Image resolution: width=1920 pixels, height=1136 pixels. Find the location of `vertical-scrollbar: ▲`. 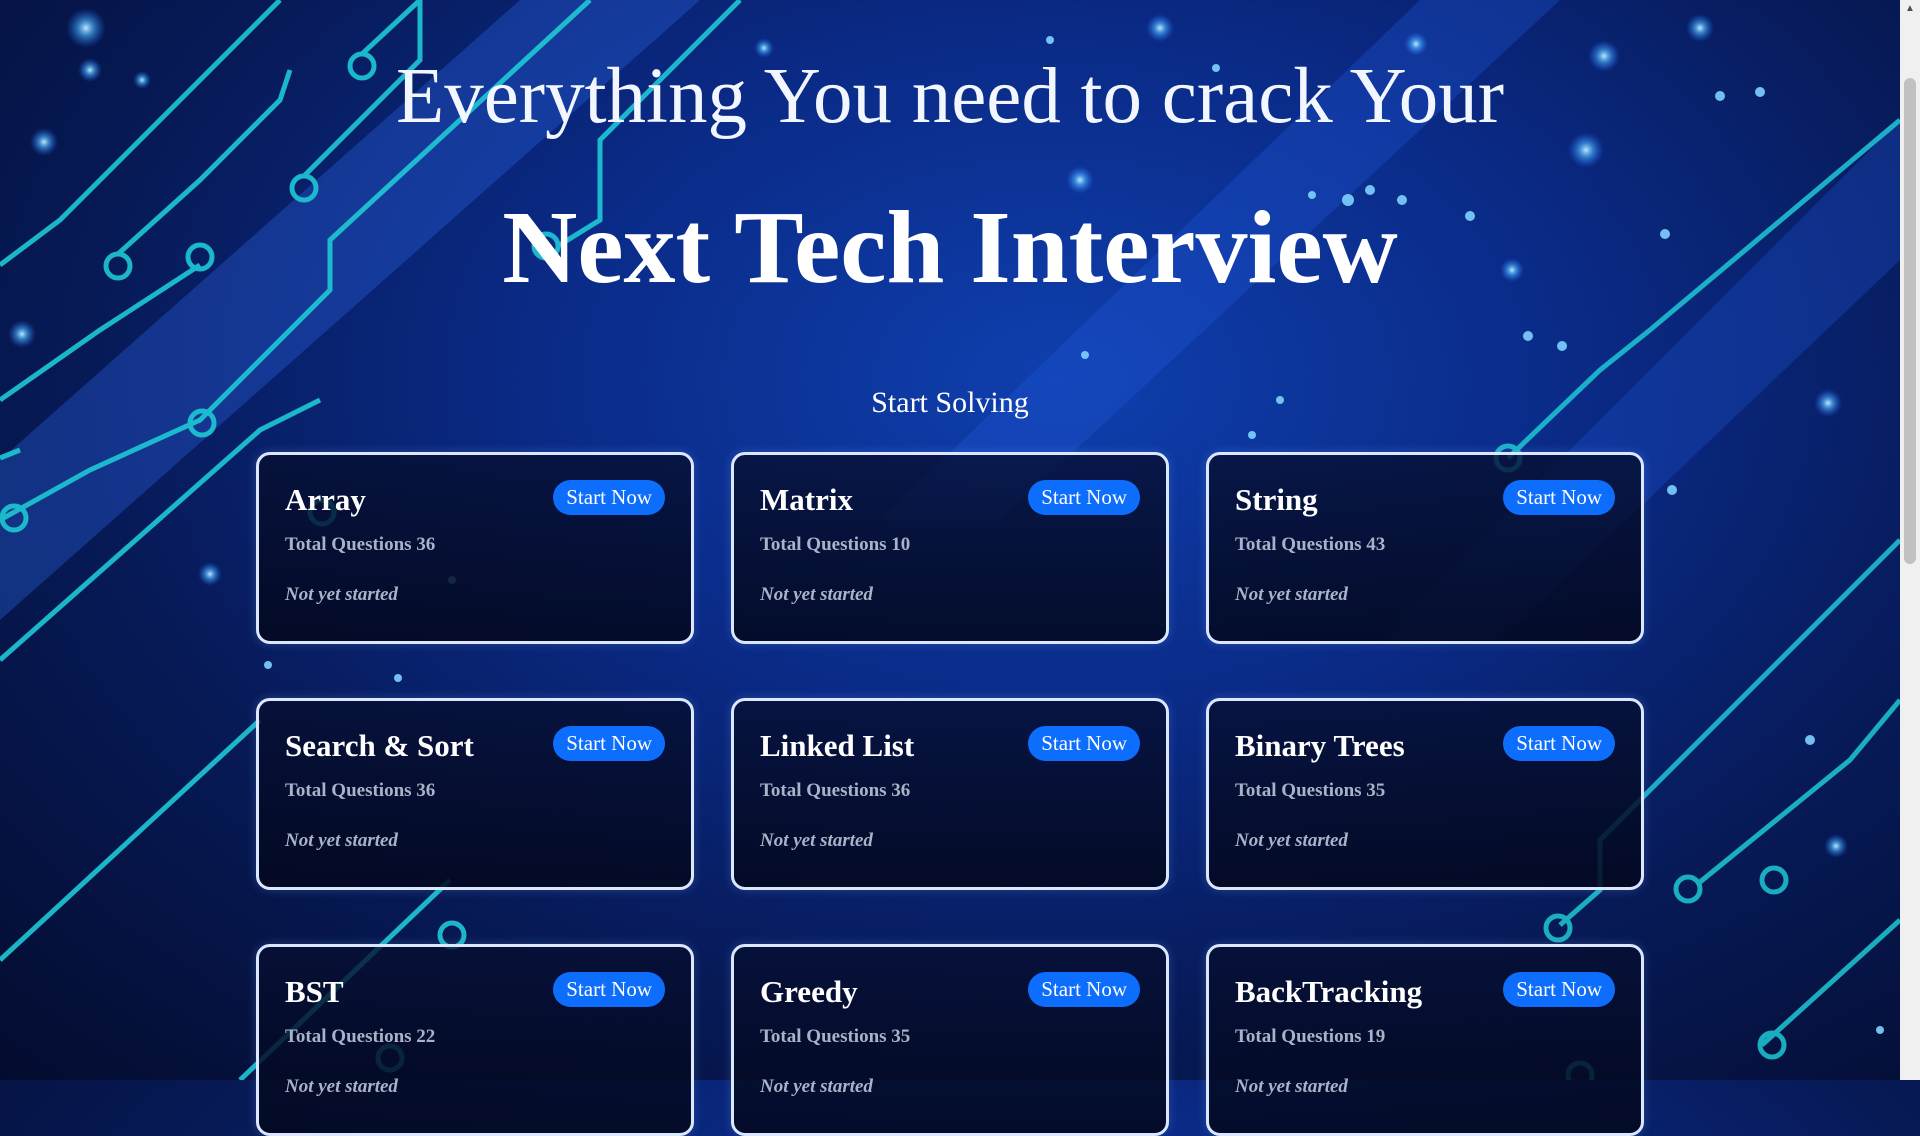

vertical-scrollbar: ▲ is located at coordinates (1910, 540).